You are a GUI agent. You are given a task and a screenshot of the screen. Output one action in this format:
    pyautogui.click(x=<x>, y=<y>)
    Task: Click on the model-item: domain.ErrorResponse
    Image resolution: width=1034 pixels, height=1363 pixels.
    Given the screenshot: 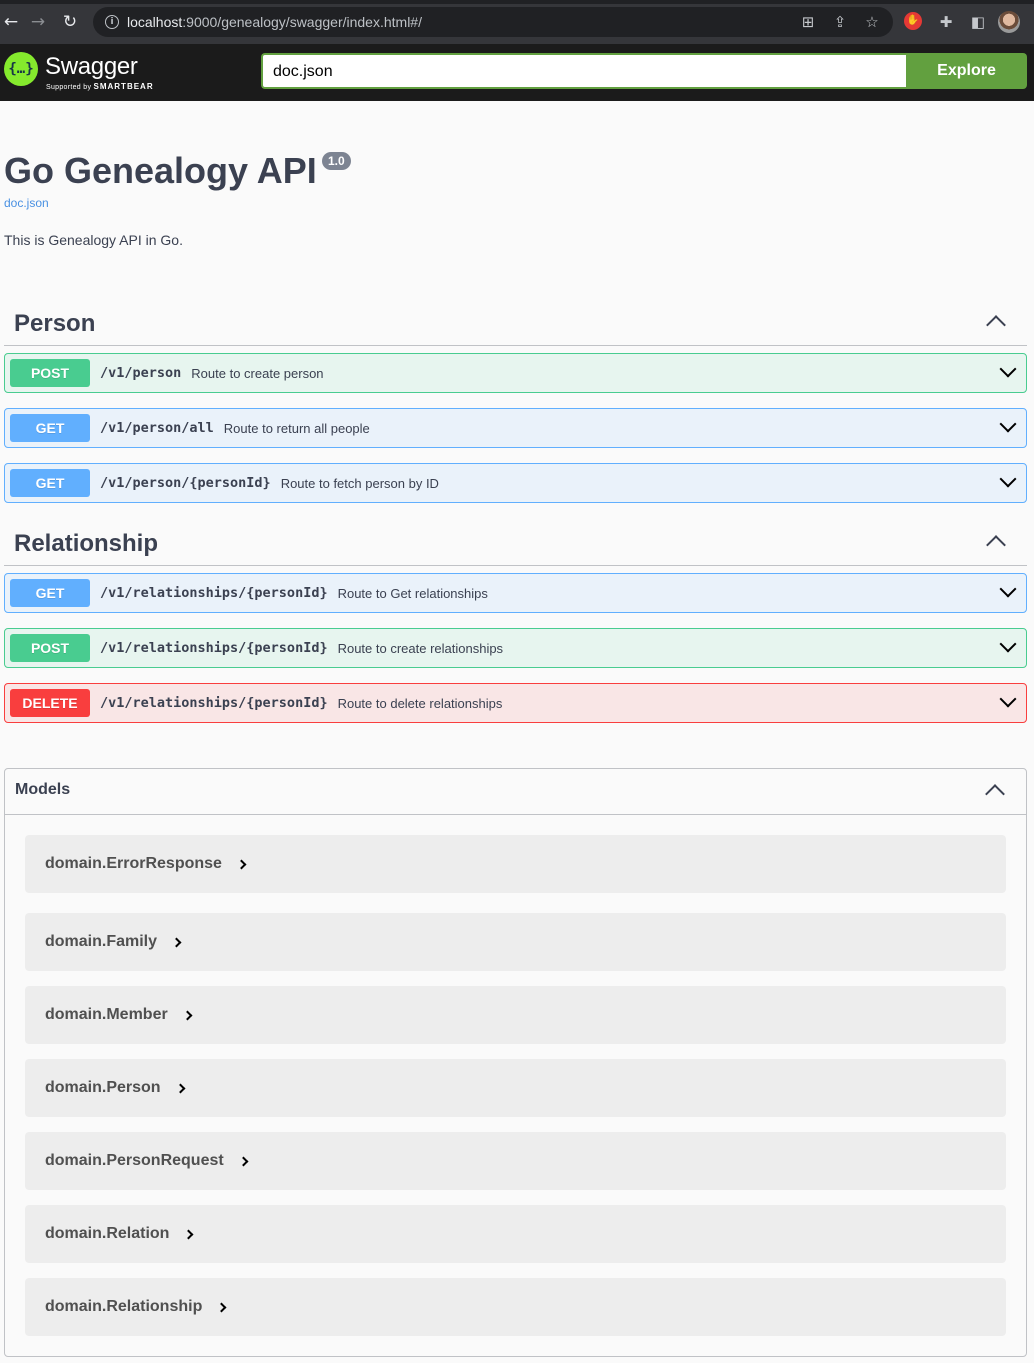 What is the action you would take?
    pyautogui.click(x=515, y=864)
    